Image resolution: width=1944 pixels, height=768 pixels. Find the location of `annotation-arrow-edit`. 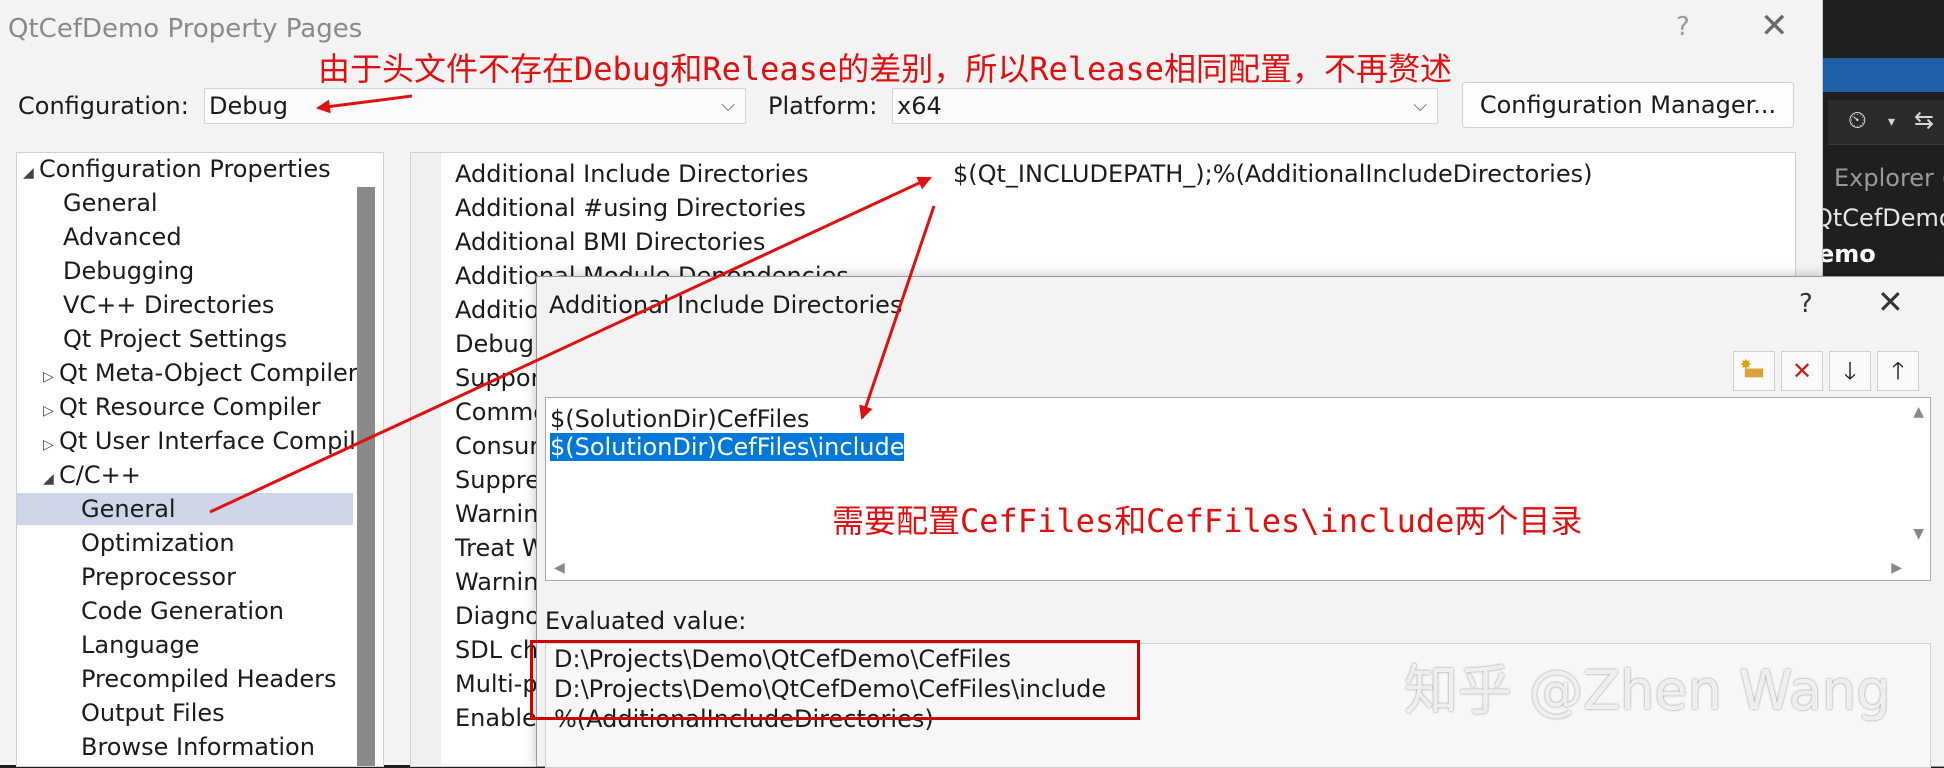

annotation-arrow-edit is located at coordinates (897, 312).